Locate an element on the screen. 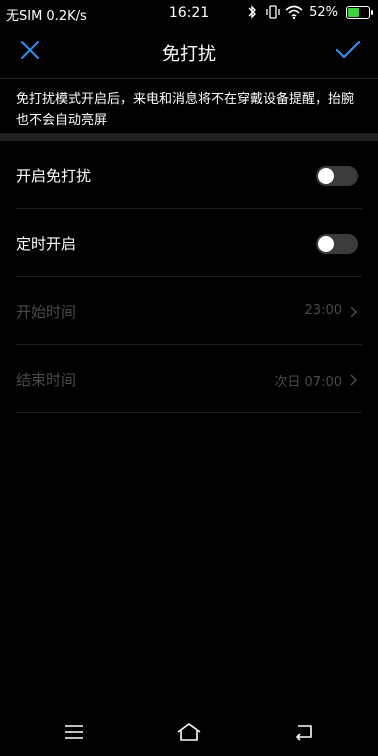 Image resolution: width=378 pixels, height=756 pixels. confirm-button is located at coordinates (348, 52).